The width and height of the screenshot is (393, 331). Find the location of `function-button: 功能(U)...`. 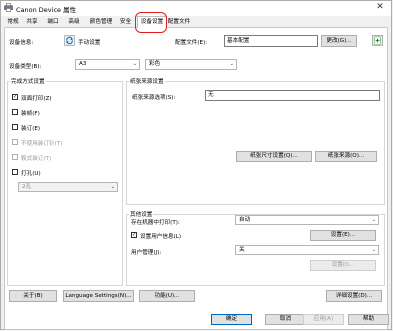

function-button: 功能(U)... is located at coordinates (167, 296).